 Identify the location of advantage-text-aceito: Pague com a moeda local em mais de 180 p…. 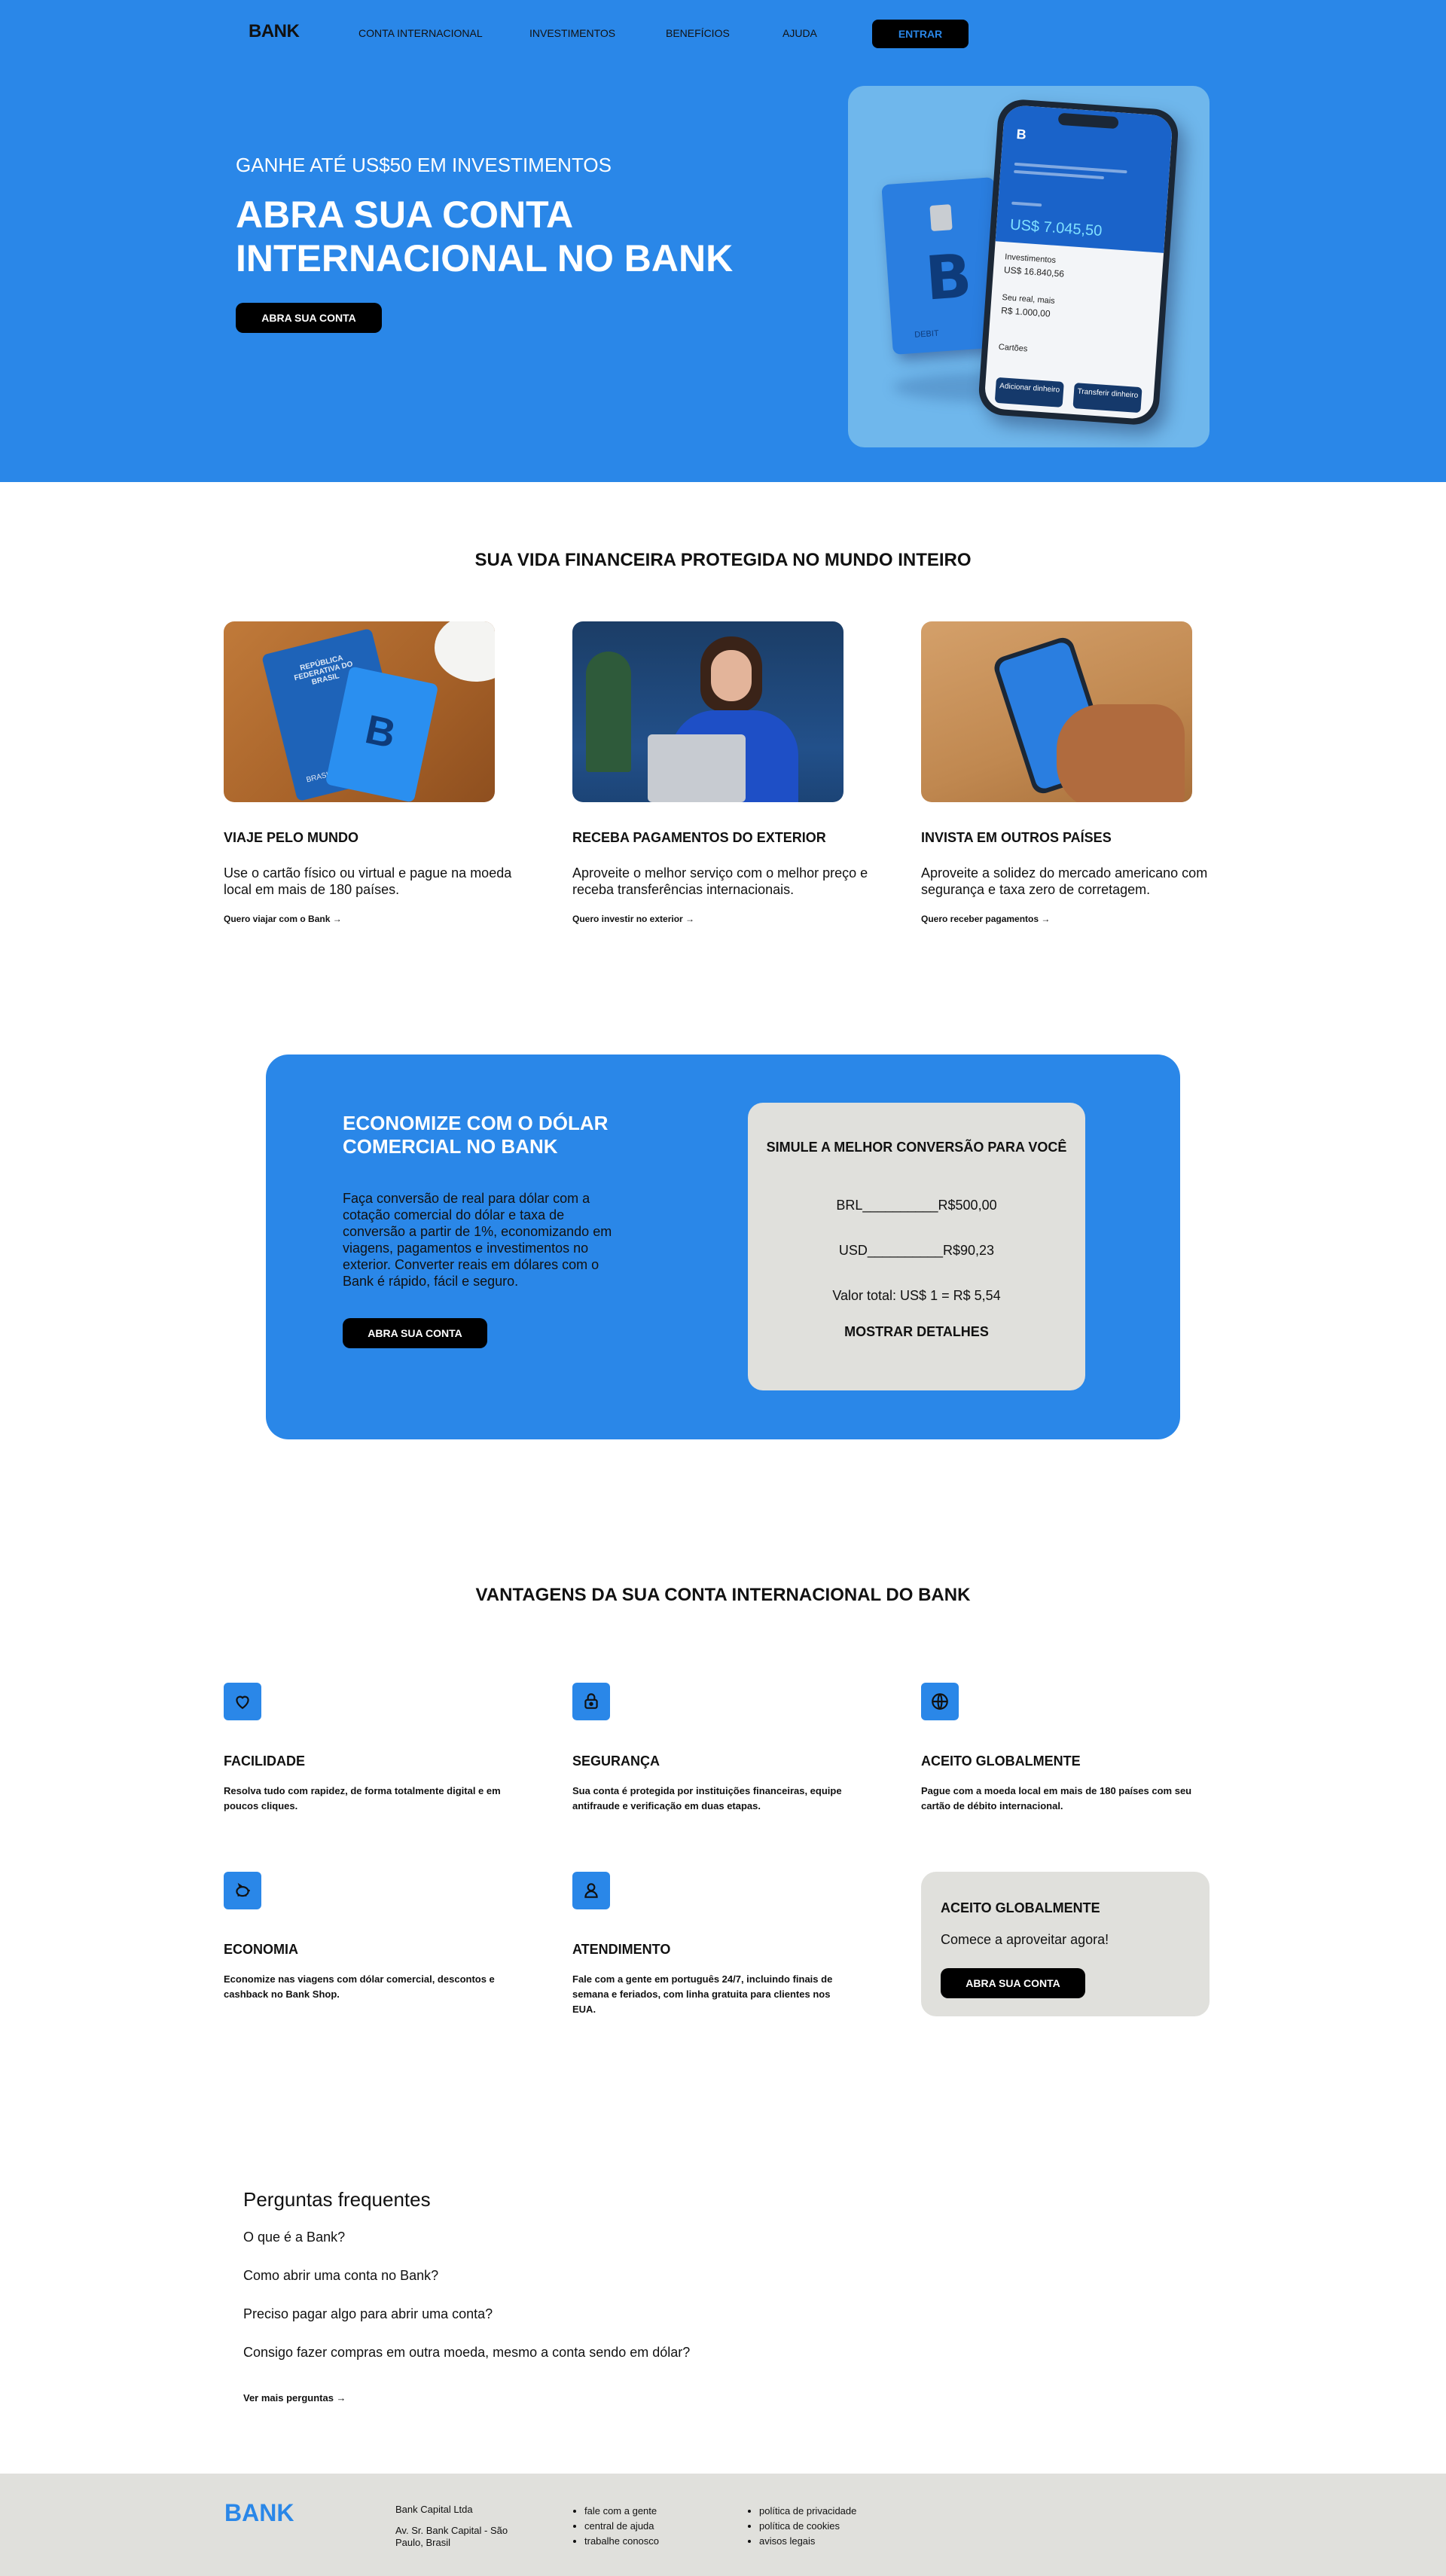
(1056, 1798).